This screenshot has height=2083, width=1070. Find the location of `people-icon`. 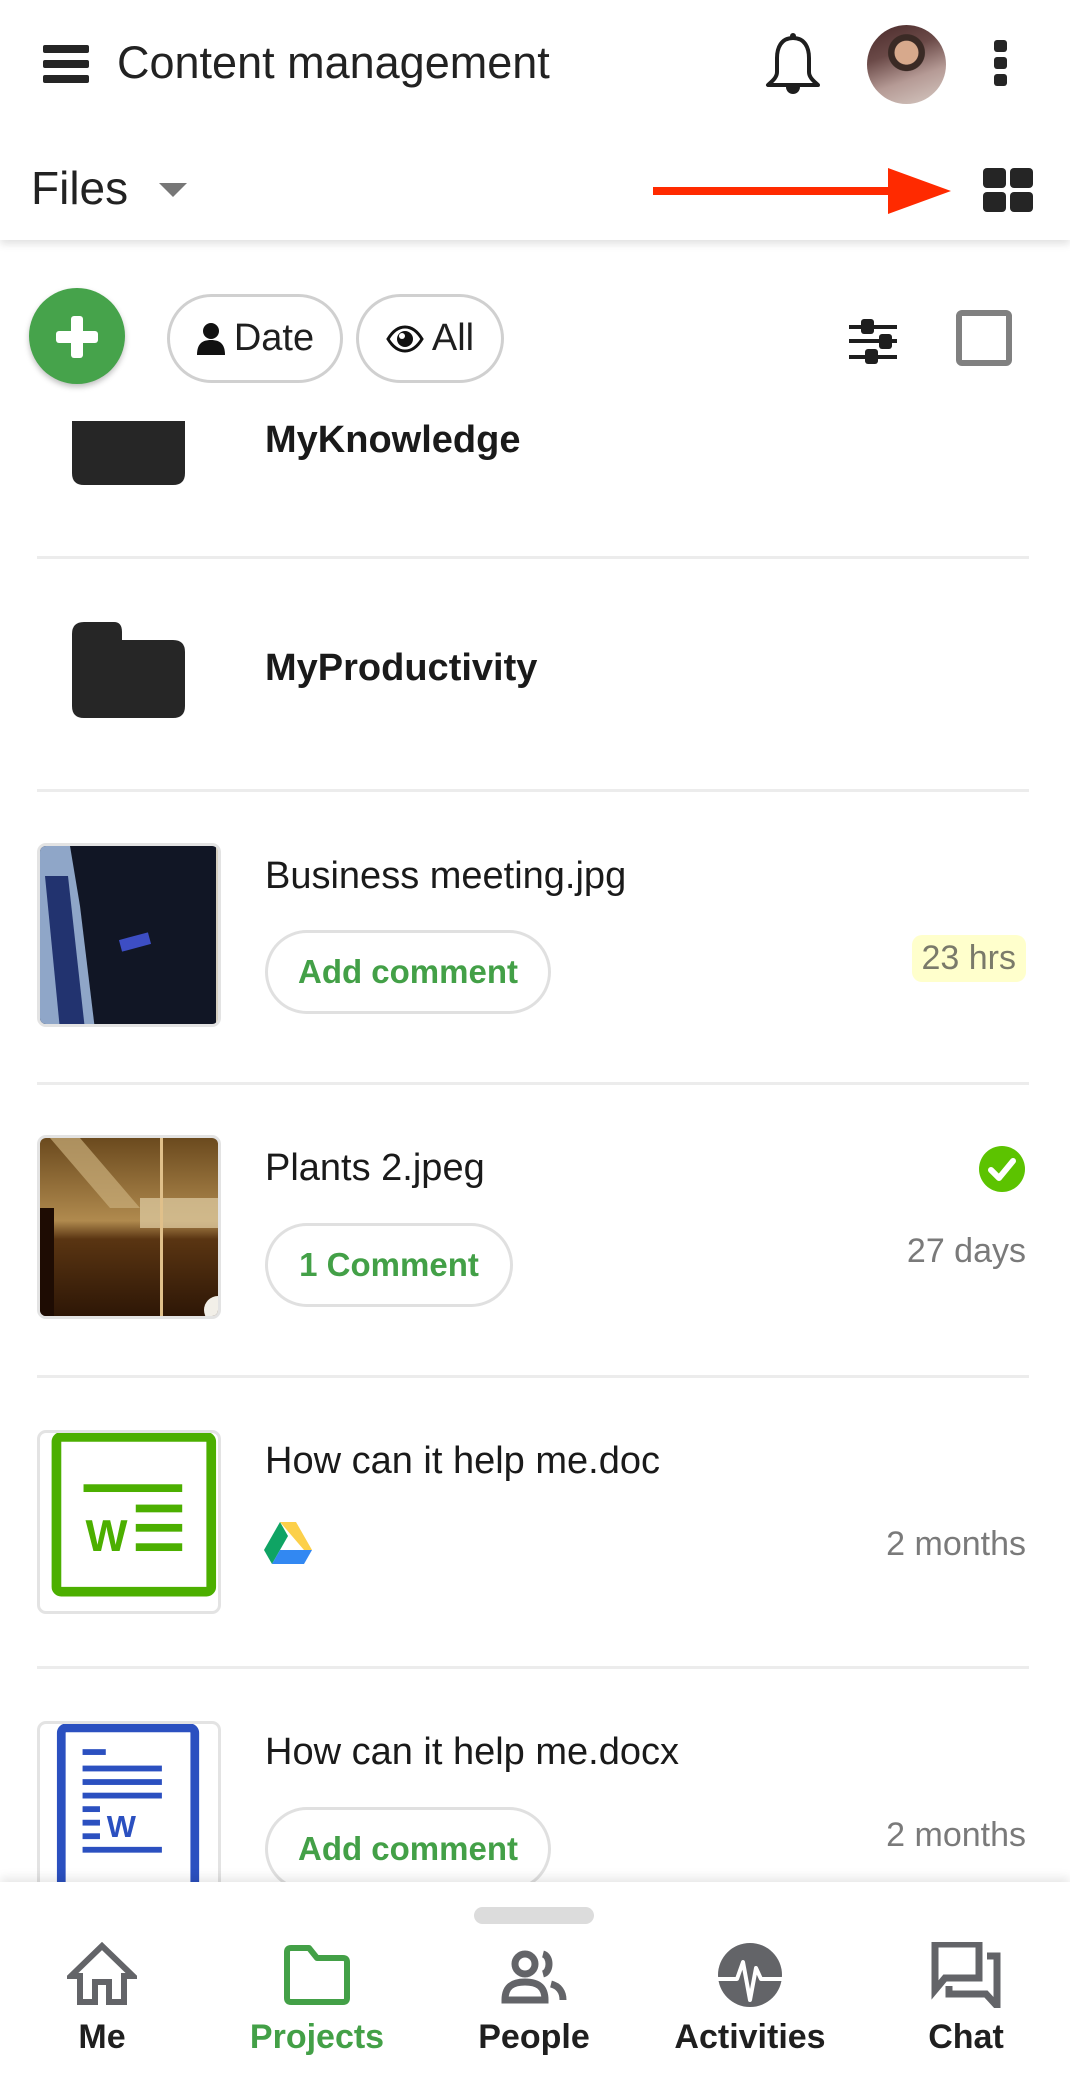

people-icon is located at coordinates (534, 1977).